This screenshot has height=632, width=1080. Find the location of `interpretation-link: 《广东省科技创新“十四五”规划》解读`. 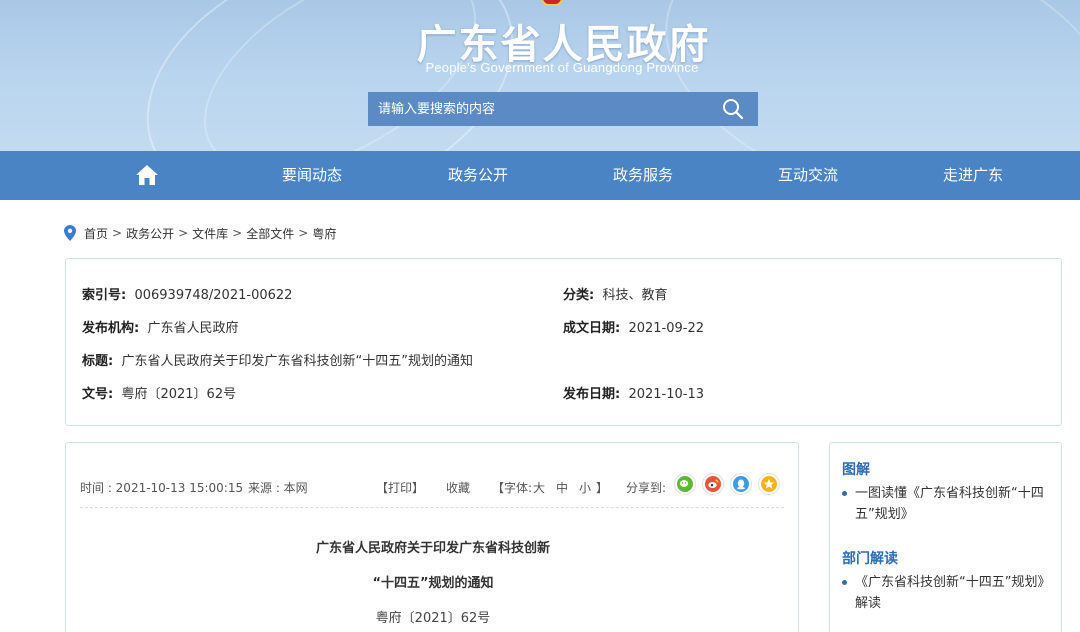

interpretation-link: 《广东省科技创新“十四五”规划》解读 is located at coordinates (948, 593).